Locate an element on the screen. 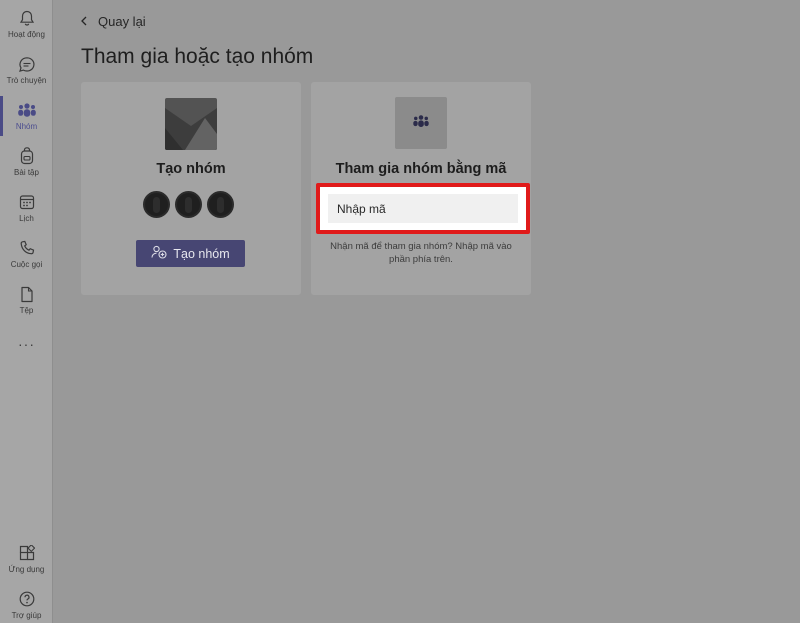  rail-item-calendar: Lịch is located at coordinates (26, 215).